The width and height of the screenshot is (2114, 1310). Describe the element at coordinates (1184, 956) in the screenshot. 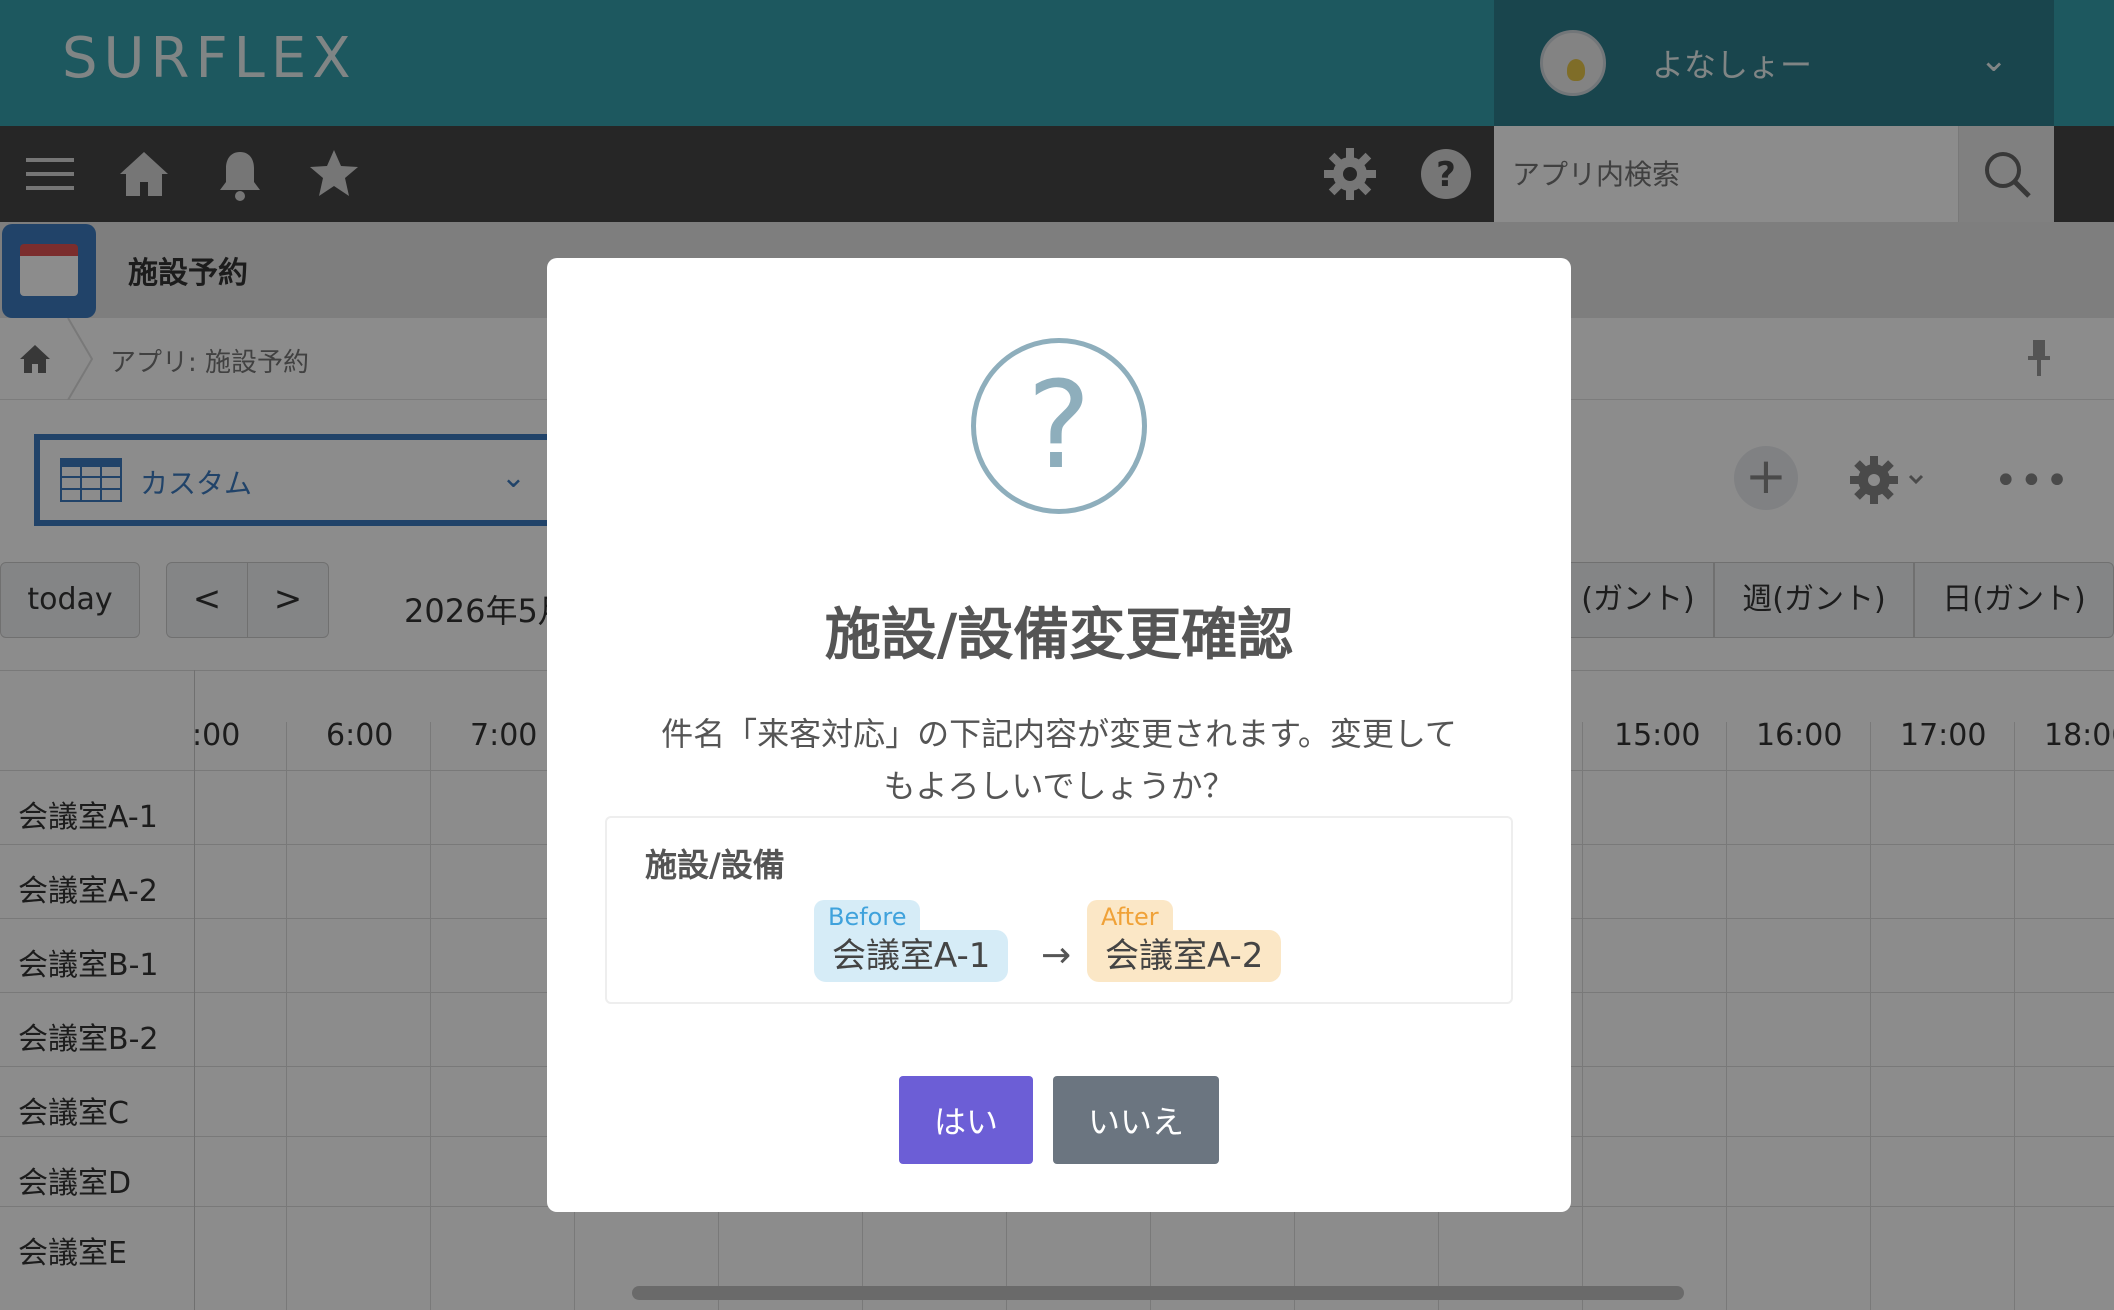

I see `after-value: 会議室A-2` at that location.